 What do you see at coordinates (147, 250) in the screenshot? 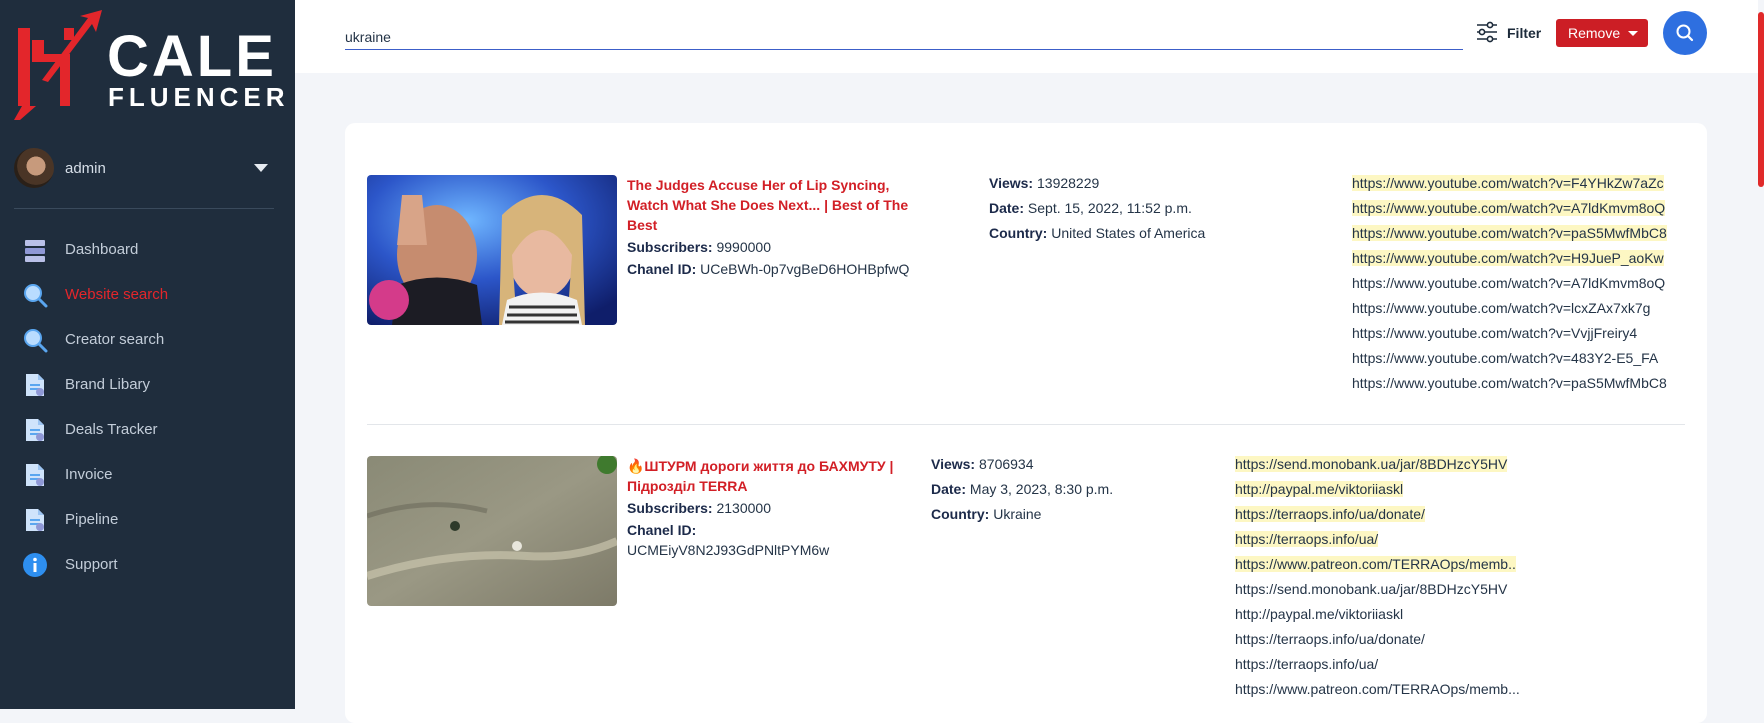
I see `sidebar-item-dashboard: Dashboard` at bounding box center [147, 250].